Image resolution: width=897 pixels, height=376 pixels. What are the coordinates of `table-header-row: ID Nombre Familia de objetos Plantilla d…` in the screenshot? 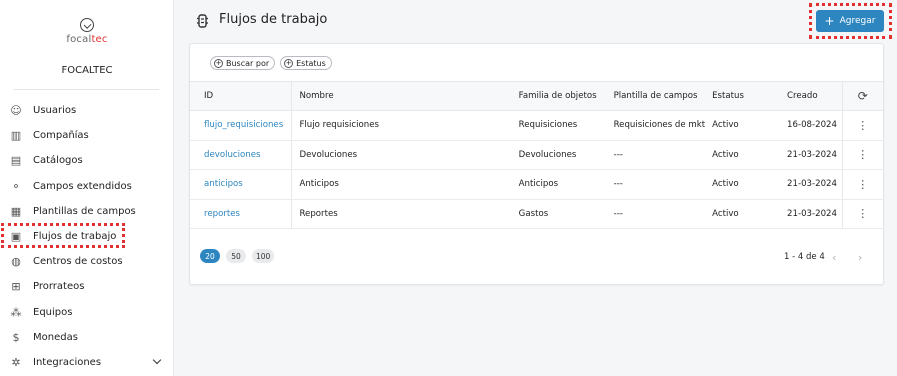 It's located at (536, 96).